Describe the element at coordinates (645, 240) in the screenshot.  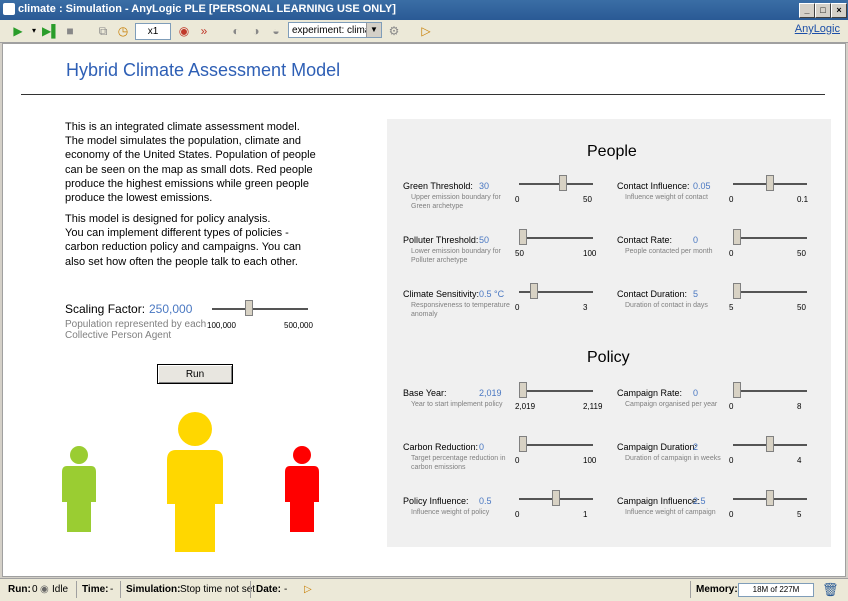
I see `contact-rate-label: Contact Rate:` at that location.